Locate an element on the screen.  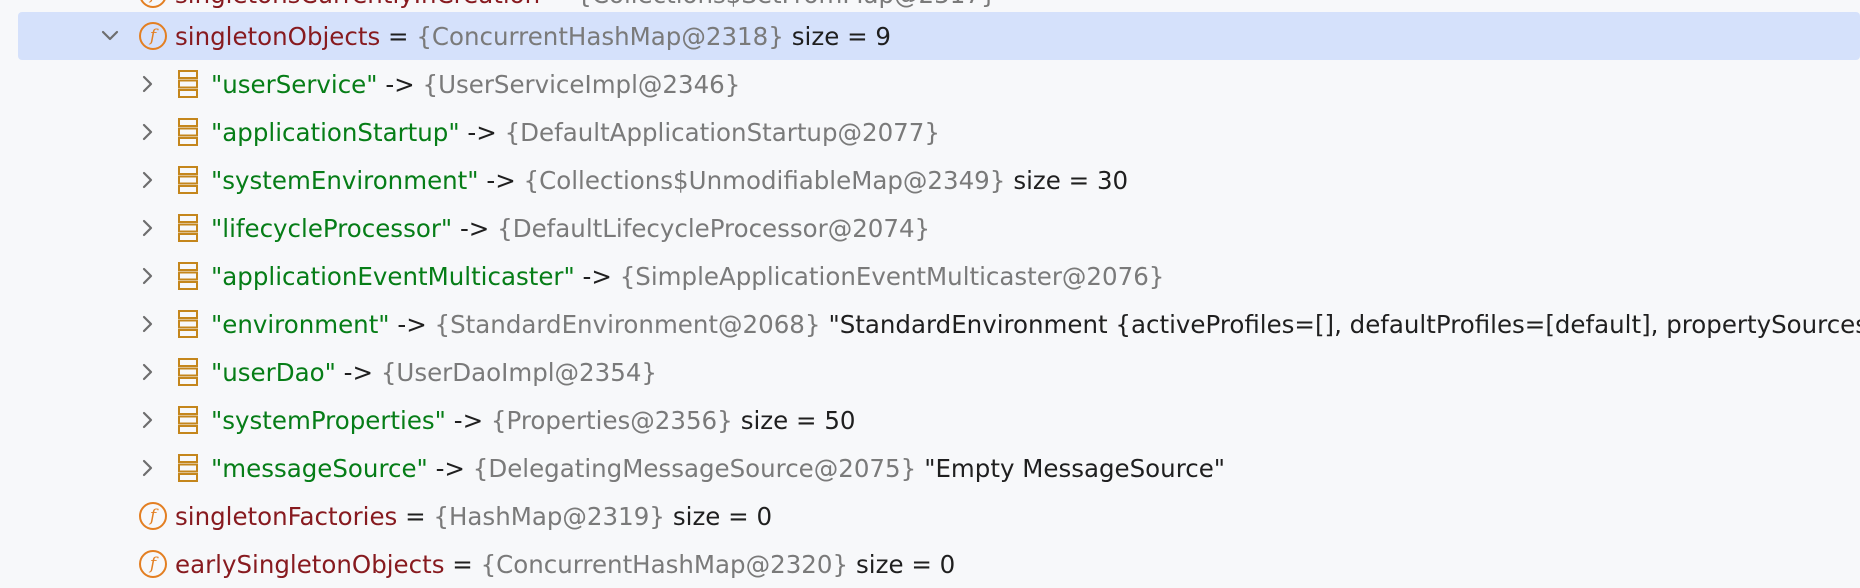
field-name: singletonObjects is located at coordinates (278, 36).